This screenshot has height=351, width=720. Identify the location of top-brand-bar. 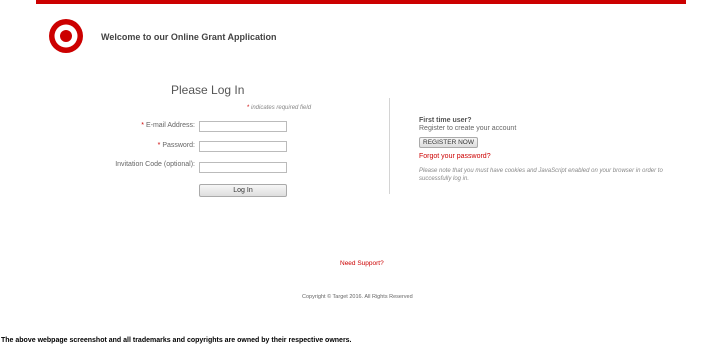
(361, 2).